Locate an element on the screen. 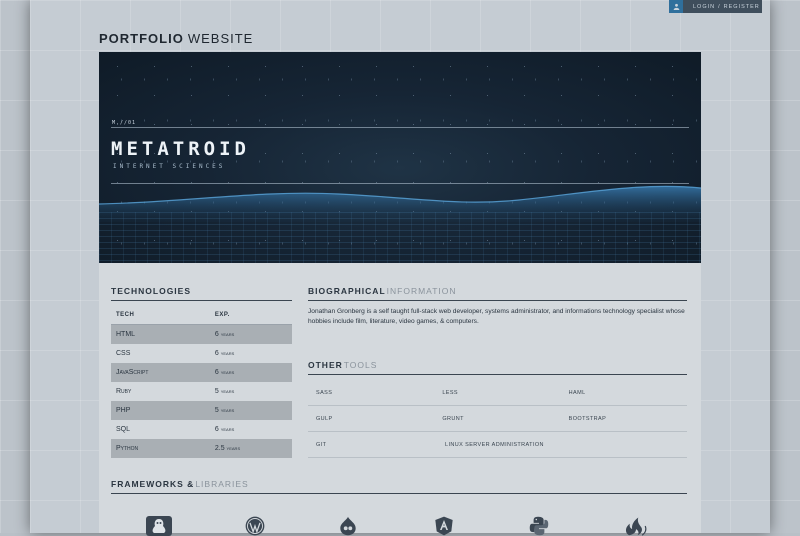  grid-floor is located at coordinates (400, 237).